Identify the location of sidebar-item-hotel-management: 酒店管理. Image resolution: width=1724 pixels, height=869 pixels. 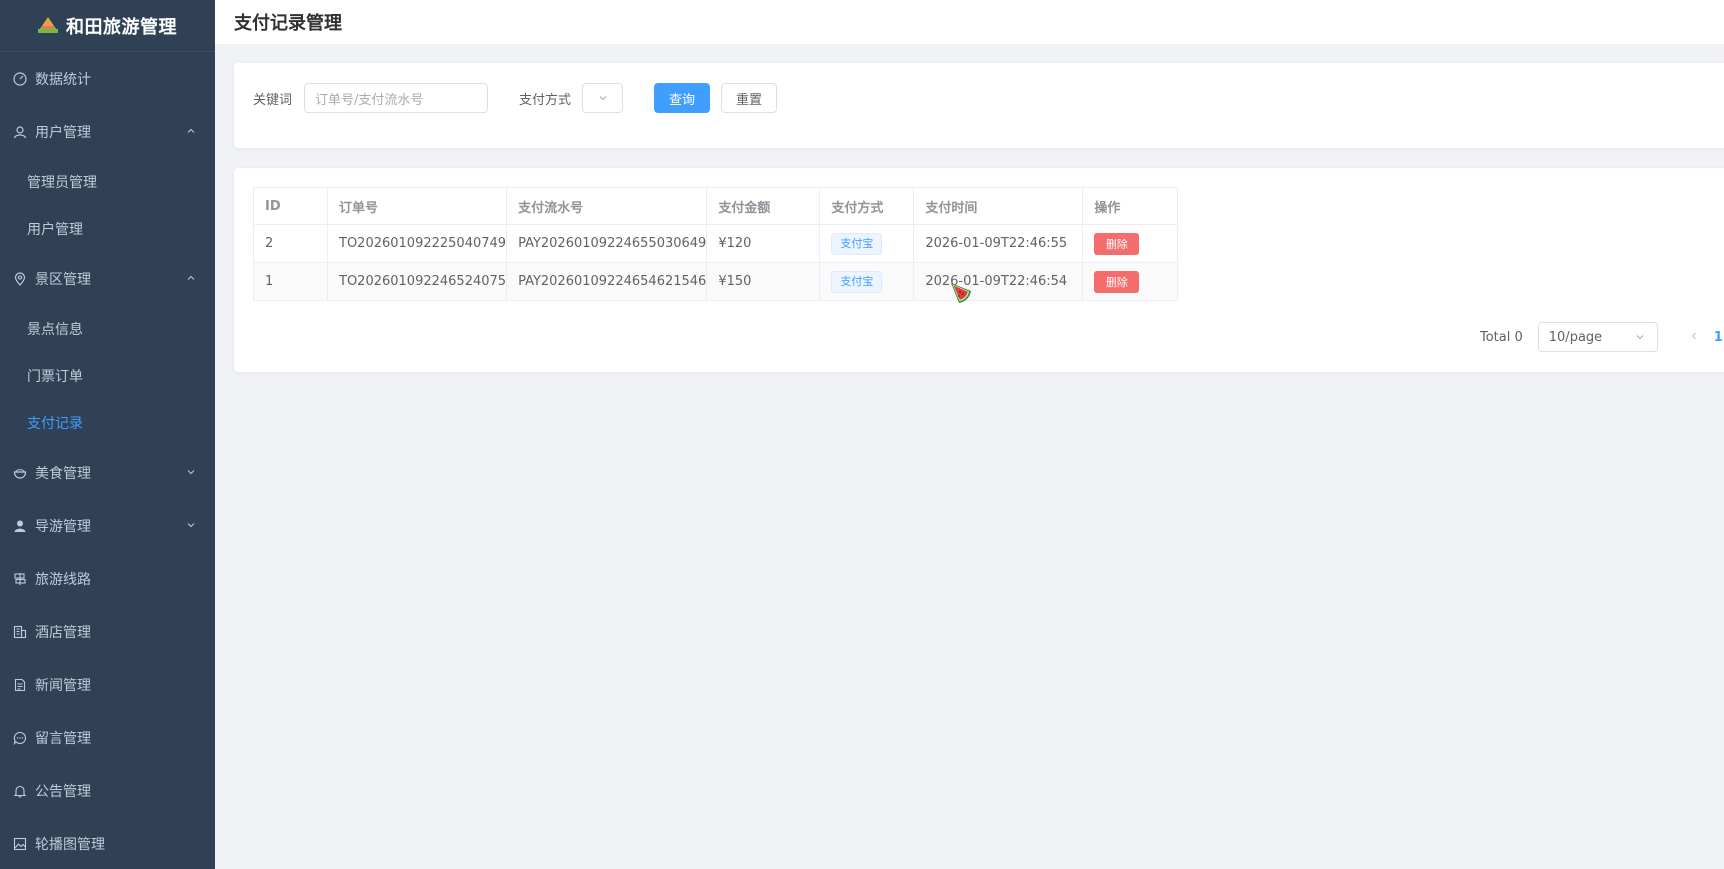
(107, 631).